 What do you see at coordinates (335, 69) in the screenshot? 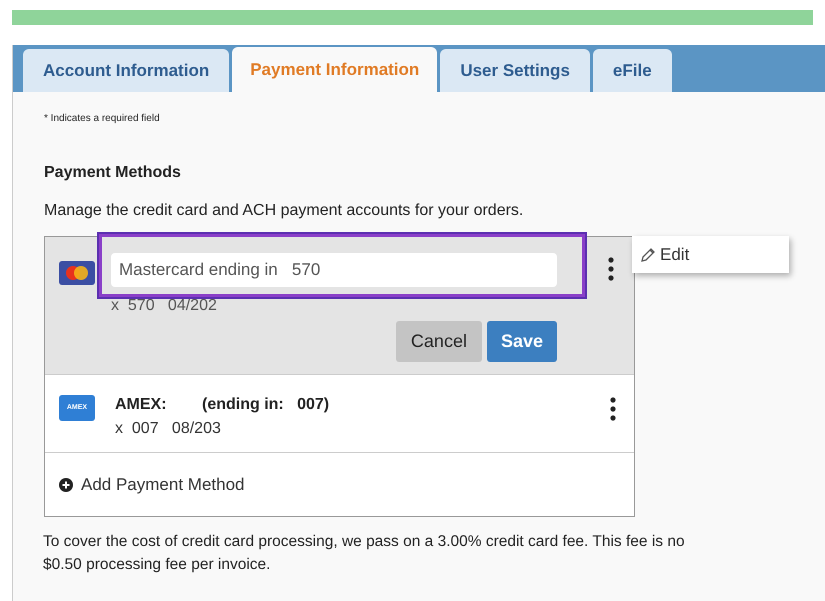
I see `tab: Payment Information` at bounding box center [335, 69].